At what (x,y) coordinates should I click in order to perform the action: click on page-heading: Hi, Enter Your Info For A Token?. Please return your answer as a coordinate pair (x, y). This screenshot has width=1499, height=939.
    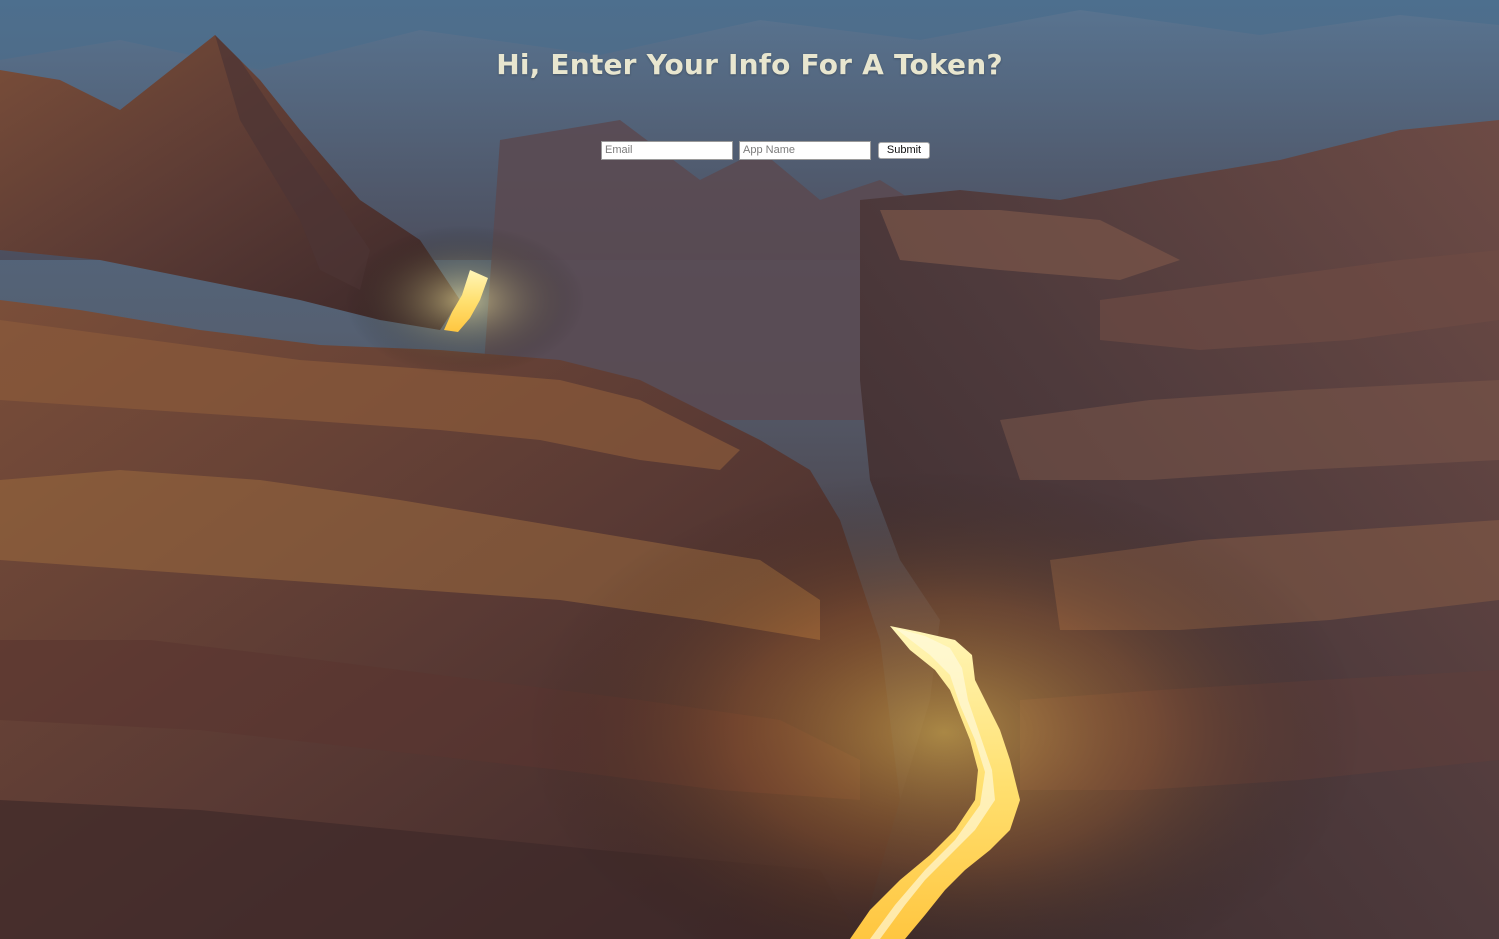
    Looking at the image, I should click on (749, 64).